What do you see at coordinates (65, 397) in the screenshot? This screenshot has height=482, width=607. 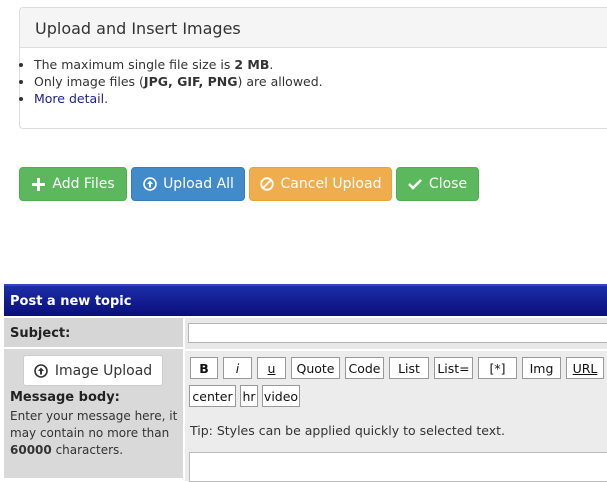 I see `message-body-label: Message body:` at bounding box center [65, 397].